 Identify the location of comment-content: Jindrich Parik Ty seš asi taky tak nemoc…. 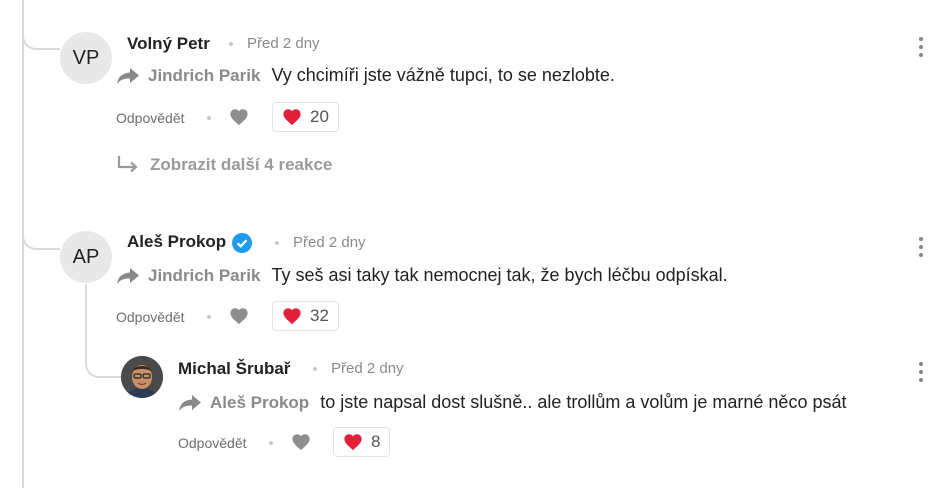
(422, 275).